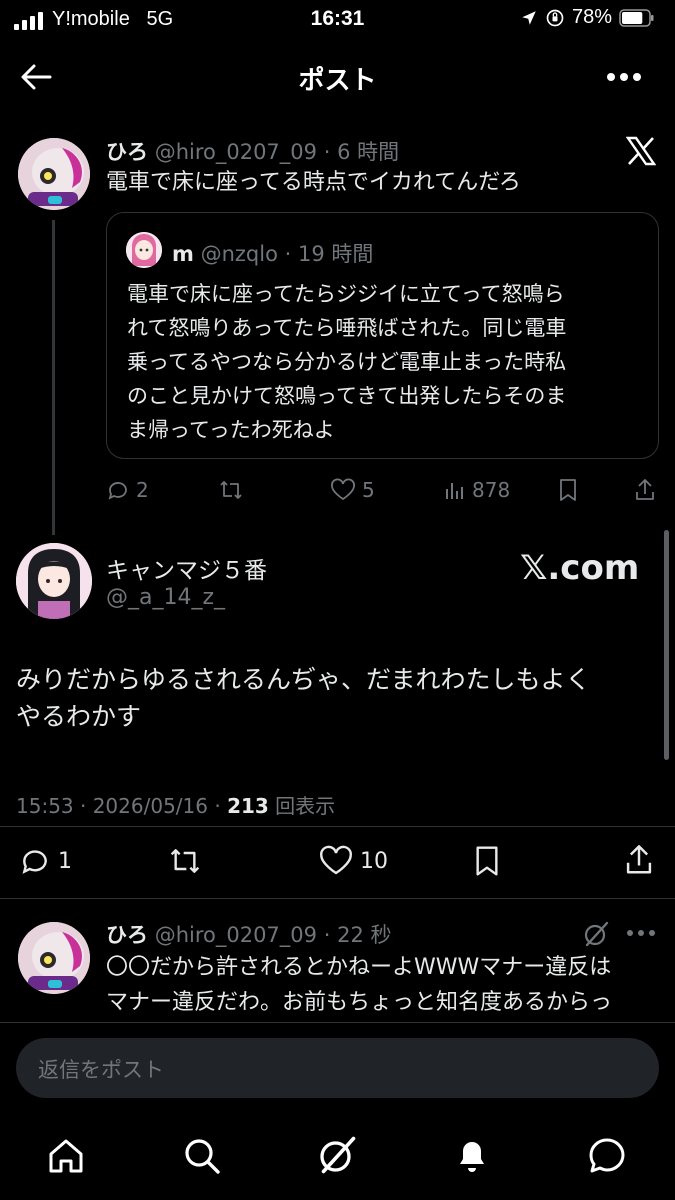 The width and height of the screenshot is (675, 1200). What do you see at coordinates (347, 396) in the screenshot?
I see `quote-text-line: のこと見かけて怒鳴ってきて出発したらそのま` at bounding box center [347, 396].